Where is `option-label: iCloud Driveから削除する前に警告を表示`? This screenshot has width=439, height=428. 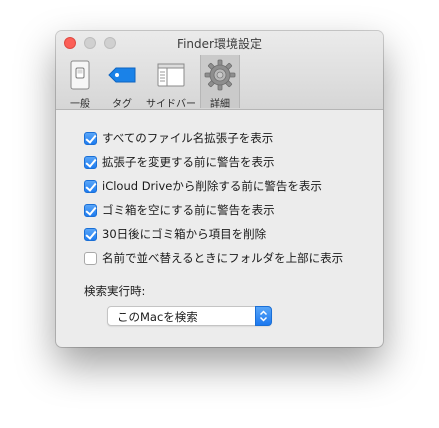 option-label: iCloud Driveから削除する前に警告を表示 is located at coordinates (212, 186).